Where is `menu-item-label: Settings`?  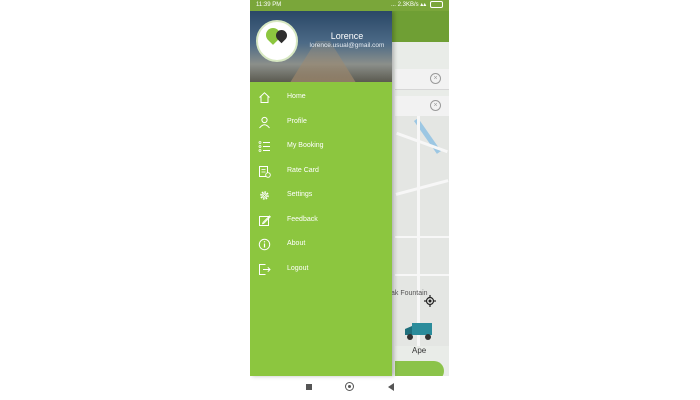 menu-item-label: Settings is located at coordinates (300, 194).